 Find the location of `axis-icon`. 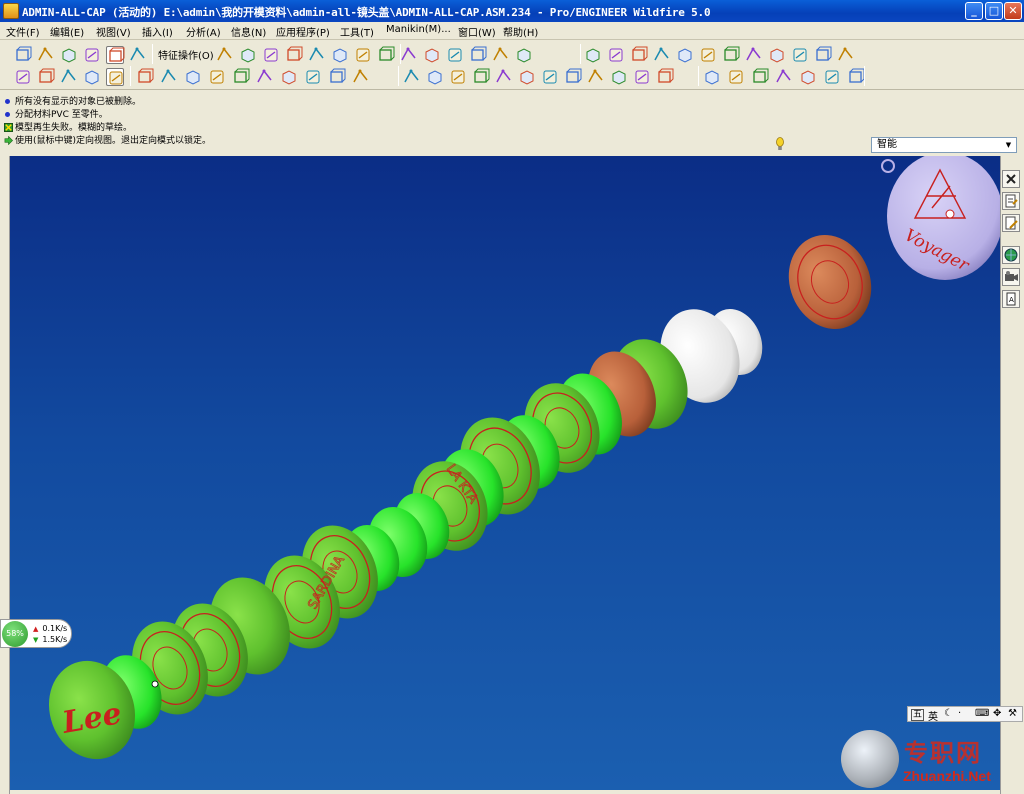

axis-icon is located at coordinates (432, 55).